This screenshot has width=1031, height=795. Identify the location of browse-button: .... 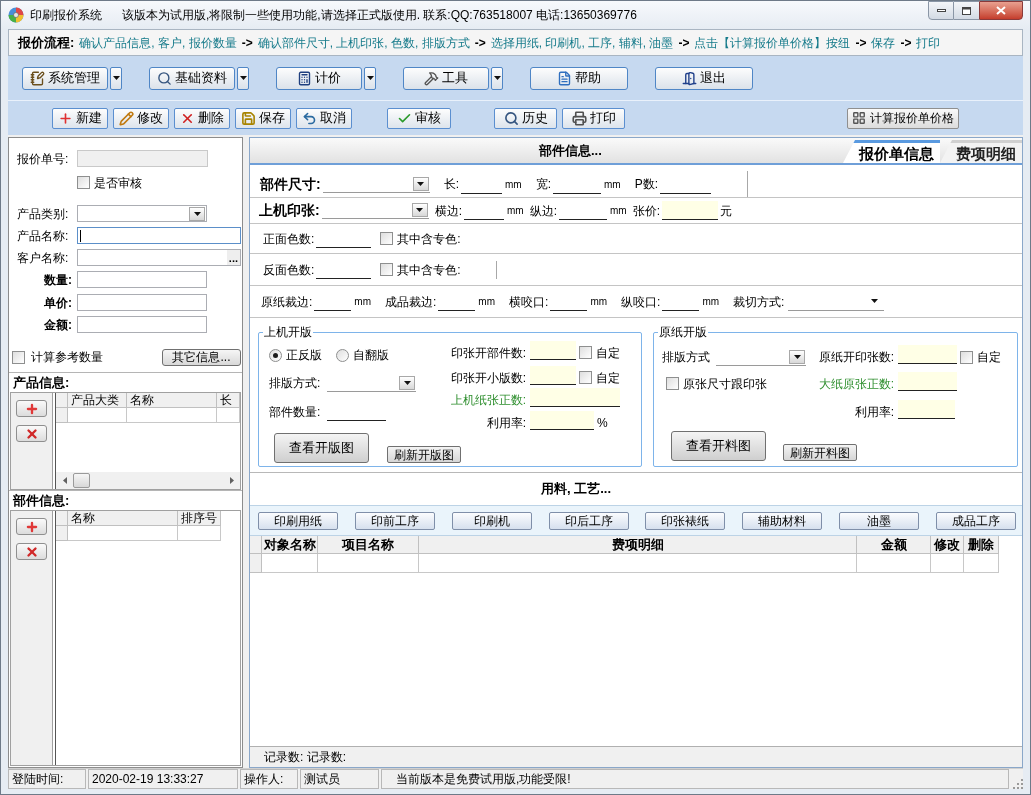
(233, 257).